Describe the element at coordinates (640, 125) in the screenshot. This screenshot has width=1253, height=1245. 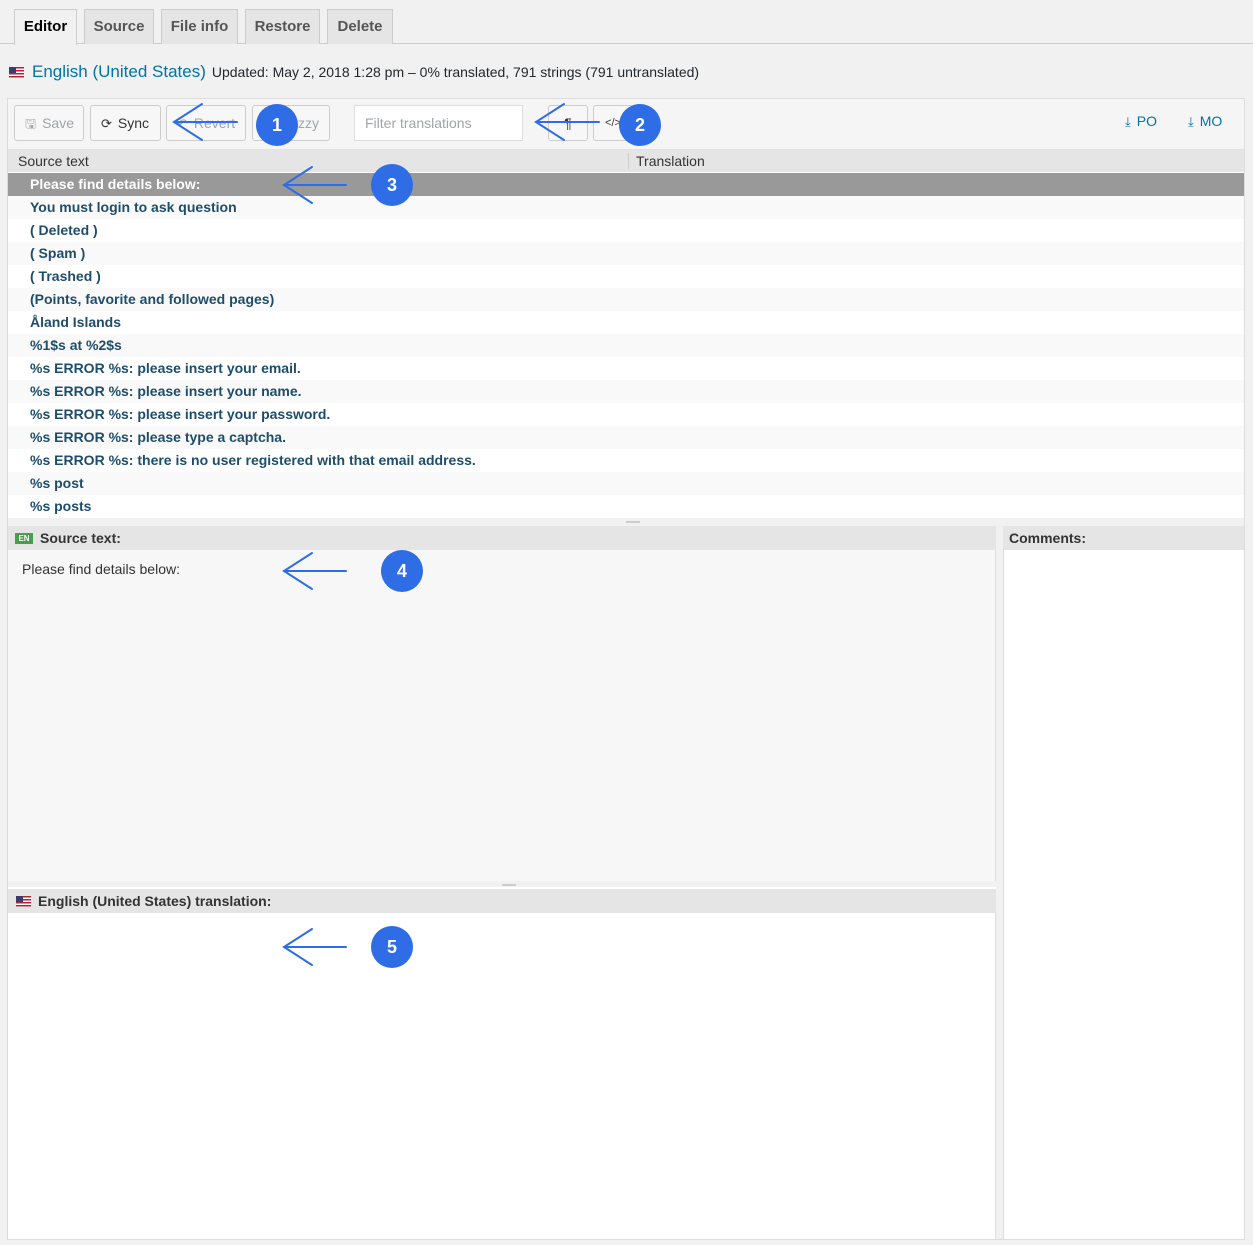
I see `annotation-badge-2: 2` at that location.